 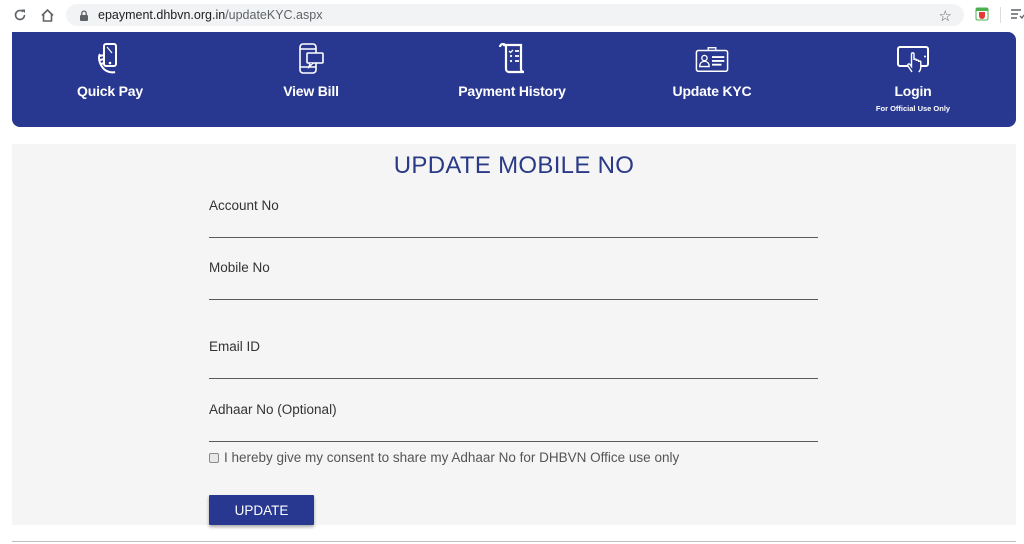 I want to click on adhaar-no-field: Adhaar No (Optional), so click(x=513, y=422).